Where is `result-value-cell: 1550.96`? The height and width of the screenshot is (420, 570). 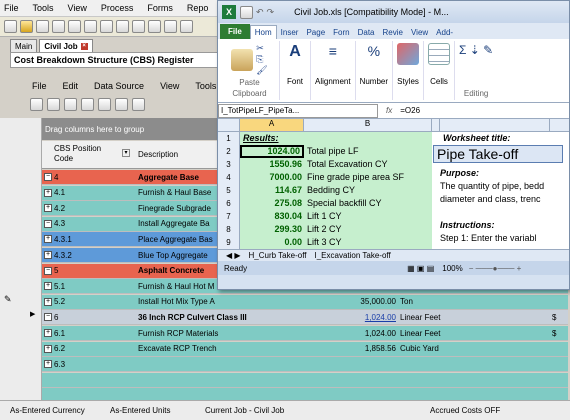
result-value-cell: 1550.96 is located at coordinates (272, 164).